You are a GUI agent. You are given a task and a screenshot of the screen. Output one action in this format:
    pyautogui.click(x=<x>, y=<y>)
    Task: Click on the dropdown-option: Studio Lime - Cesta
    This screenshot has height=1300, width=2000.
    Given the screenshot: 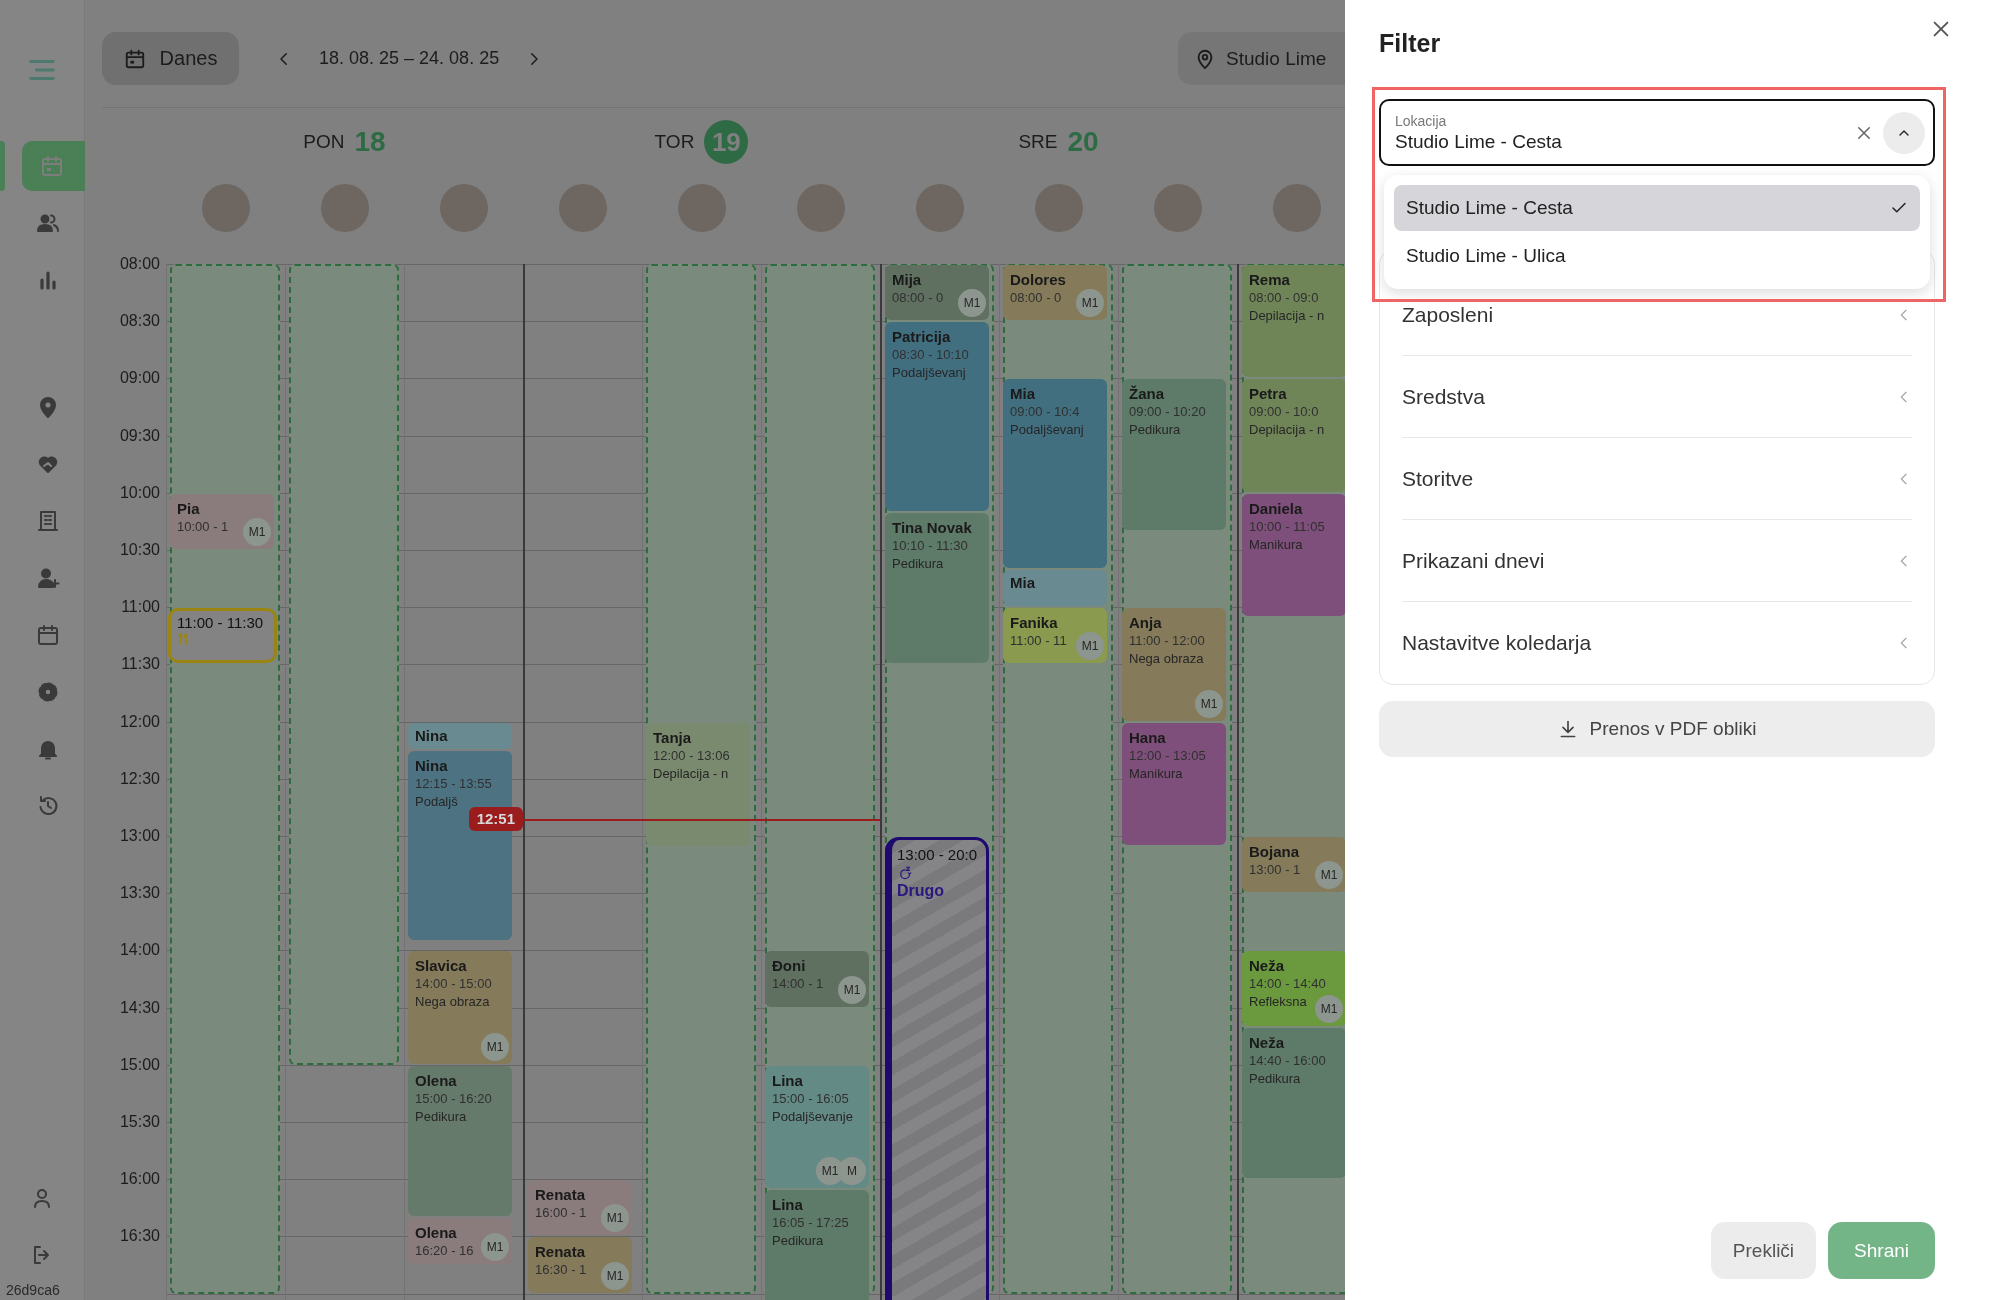 What is the action you would take?
    pyautogui.click(x=1657, y=208)
    